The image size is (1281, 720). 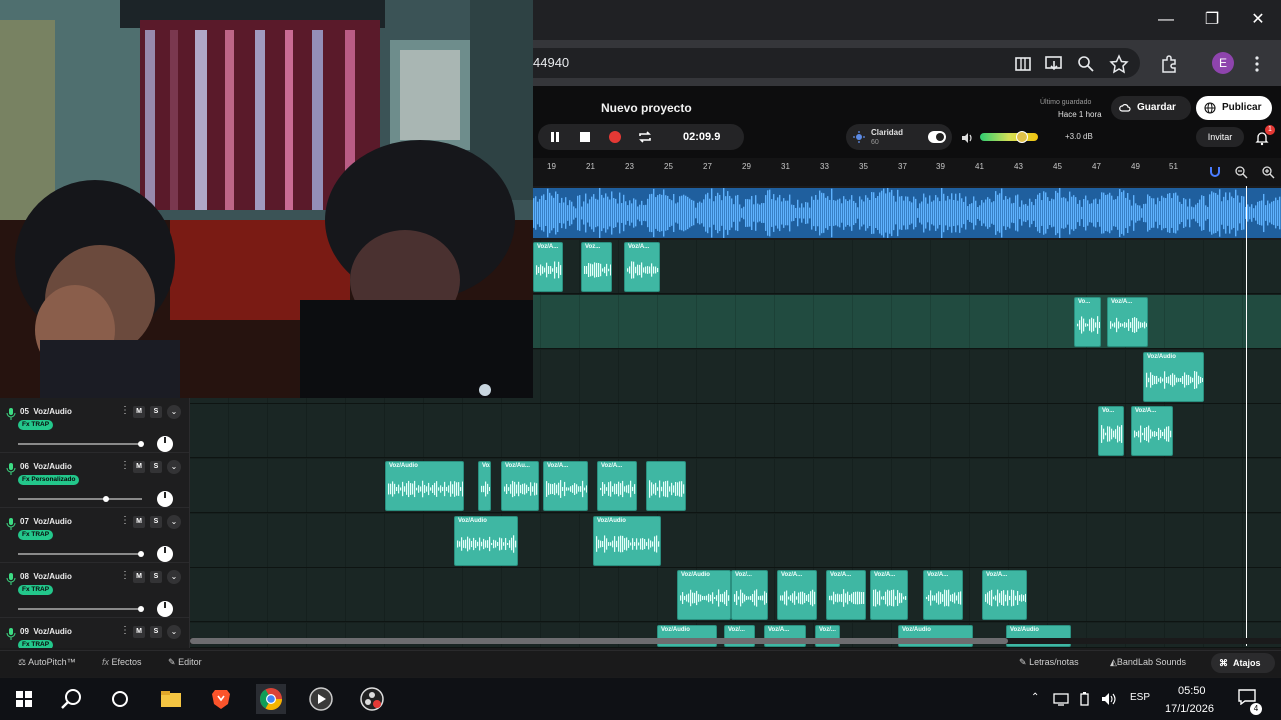 What do you see at coordinates (1049, 662) in the screenshot?
I see `lyrics-button: ✎ Letras/notas` at bounding box center [1049, 662].